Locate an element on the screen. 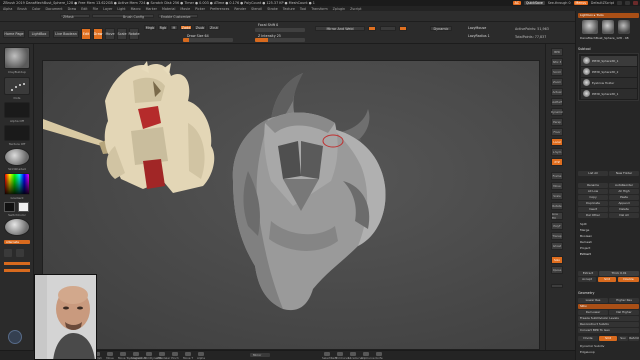 This screenshot has width=640, height=360. focal-shift-slider is located at coordinates (280, 30).